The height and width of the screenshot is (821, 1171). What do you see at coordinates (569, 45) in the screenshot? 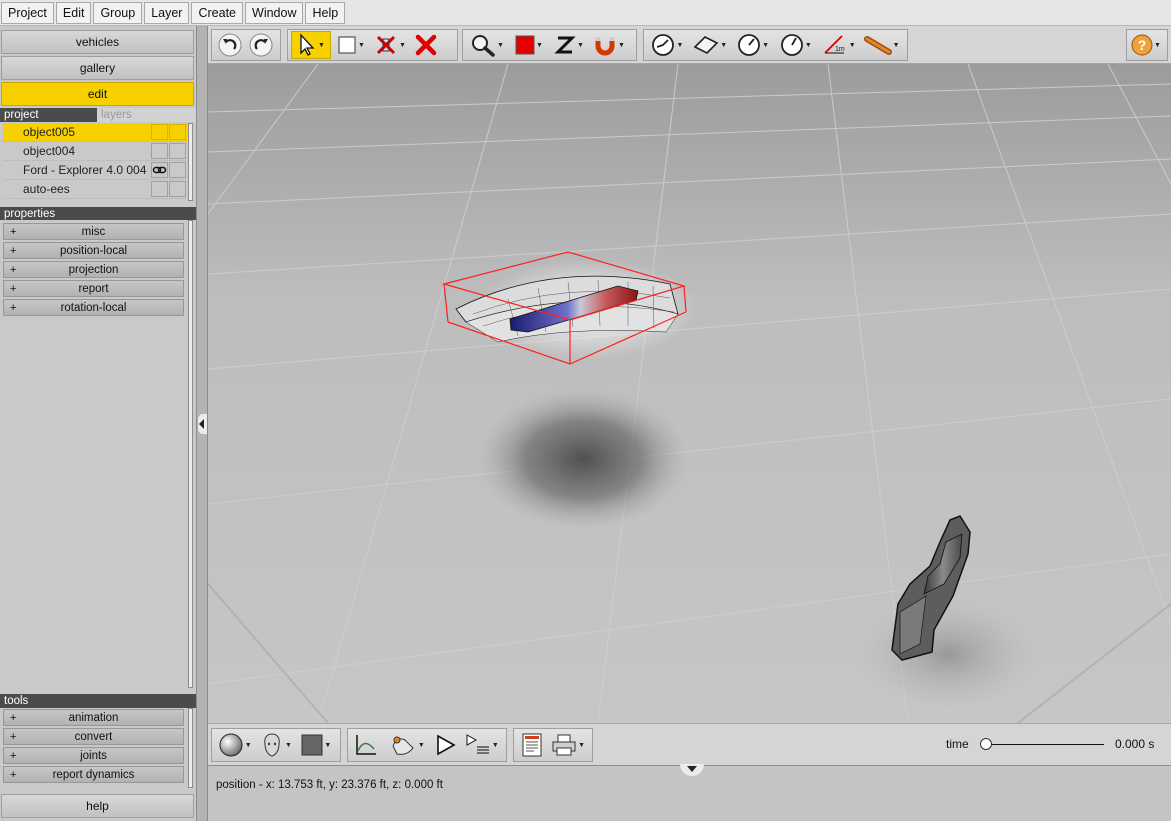
I see `z-axis-button: ▼` at bounding box center [569, 45].